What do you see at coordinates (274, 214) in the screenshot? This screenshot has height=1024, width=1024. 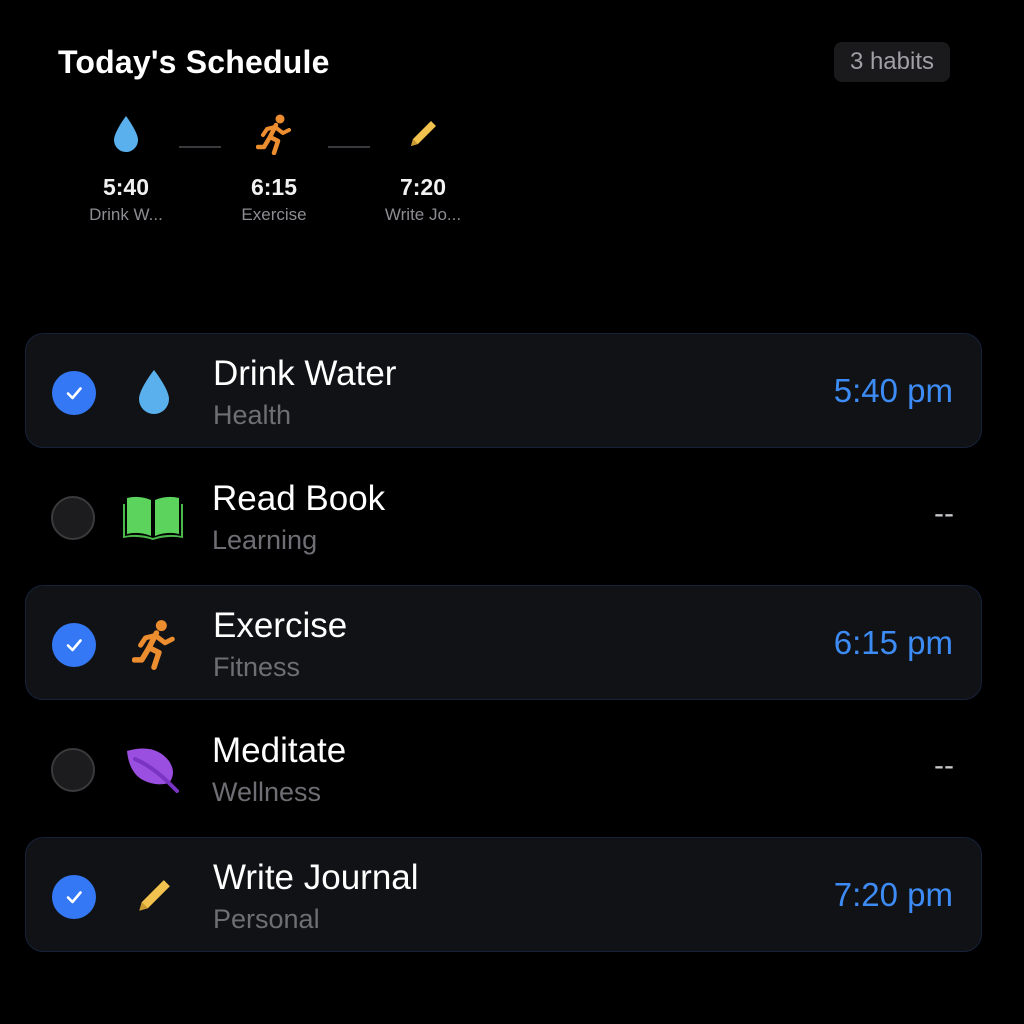 I see `timeline-label: Exercise` at bounding box center [274, 214].